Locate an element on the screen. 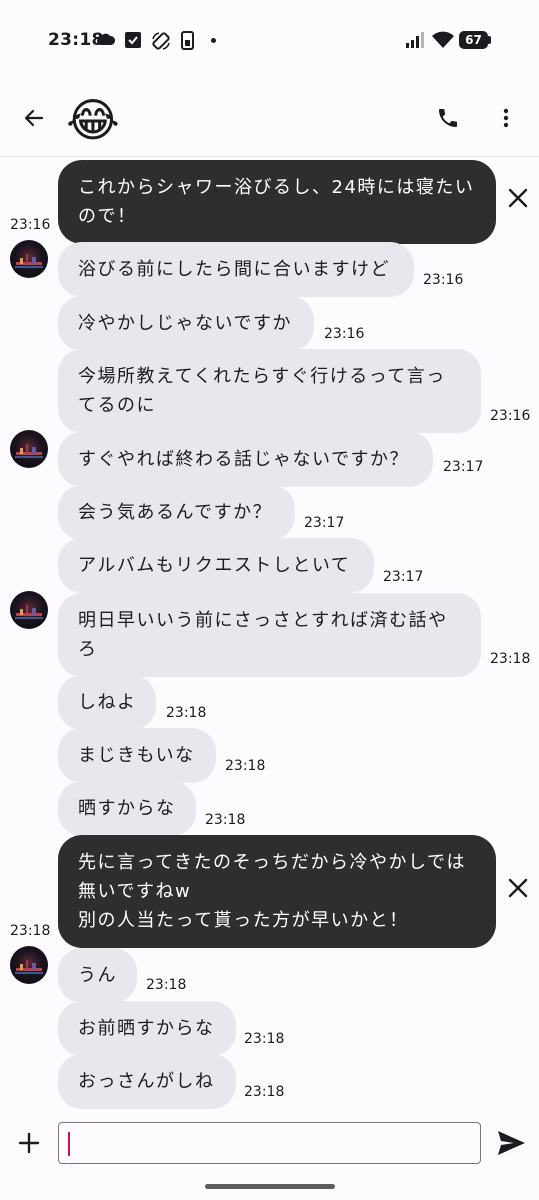 The height and width of the screenshot is (1200, 539). arrow-left-icon is located at coordinates (34, 118).